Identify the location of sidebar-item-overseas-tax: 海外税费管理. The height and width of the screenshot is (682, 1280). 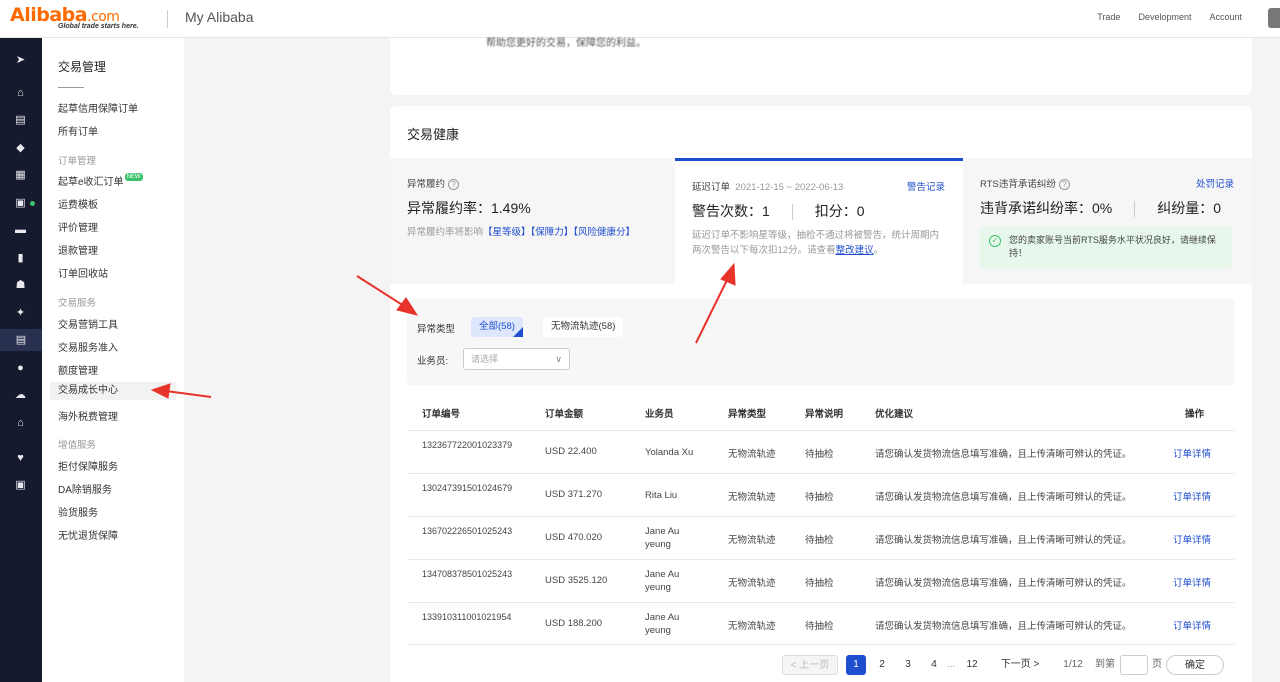
(88, 415).